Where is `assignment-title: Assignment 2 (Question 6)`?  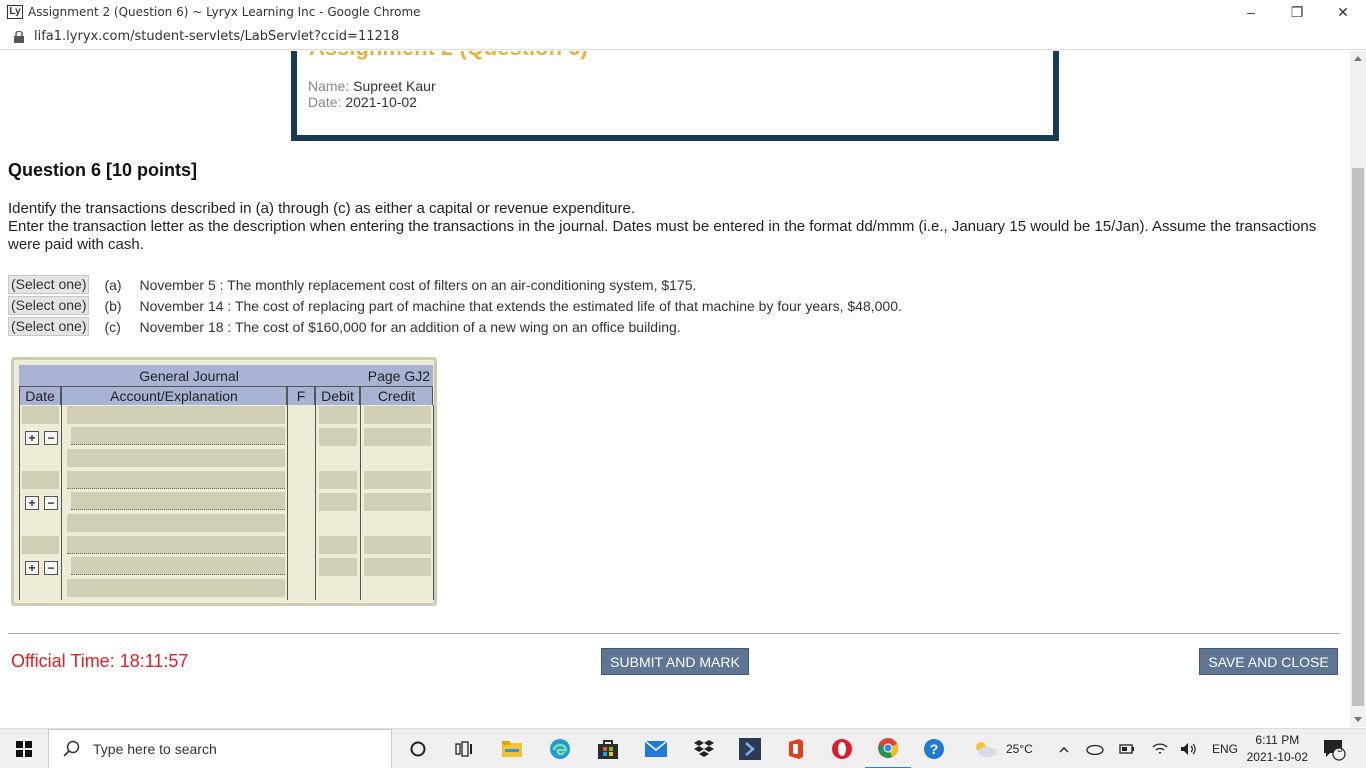 assignment-title: Assignment 2 (Question 6) is located at coordinates (448, 56).